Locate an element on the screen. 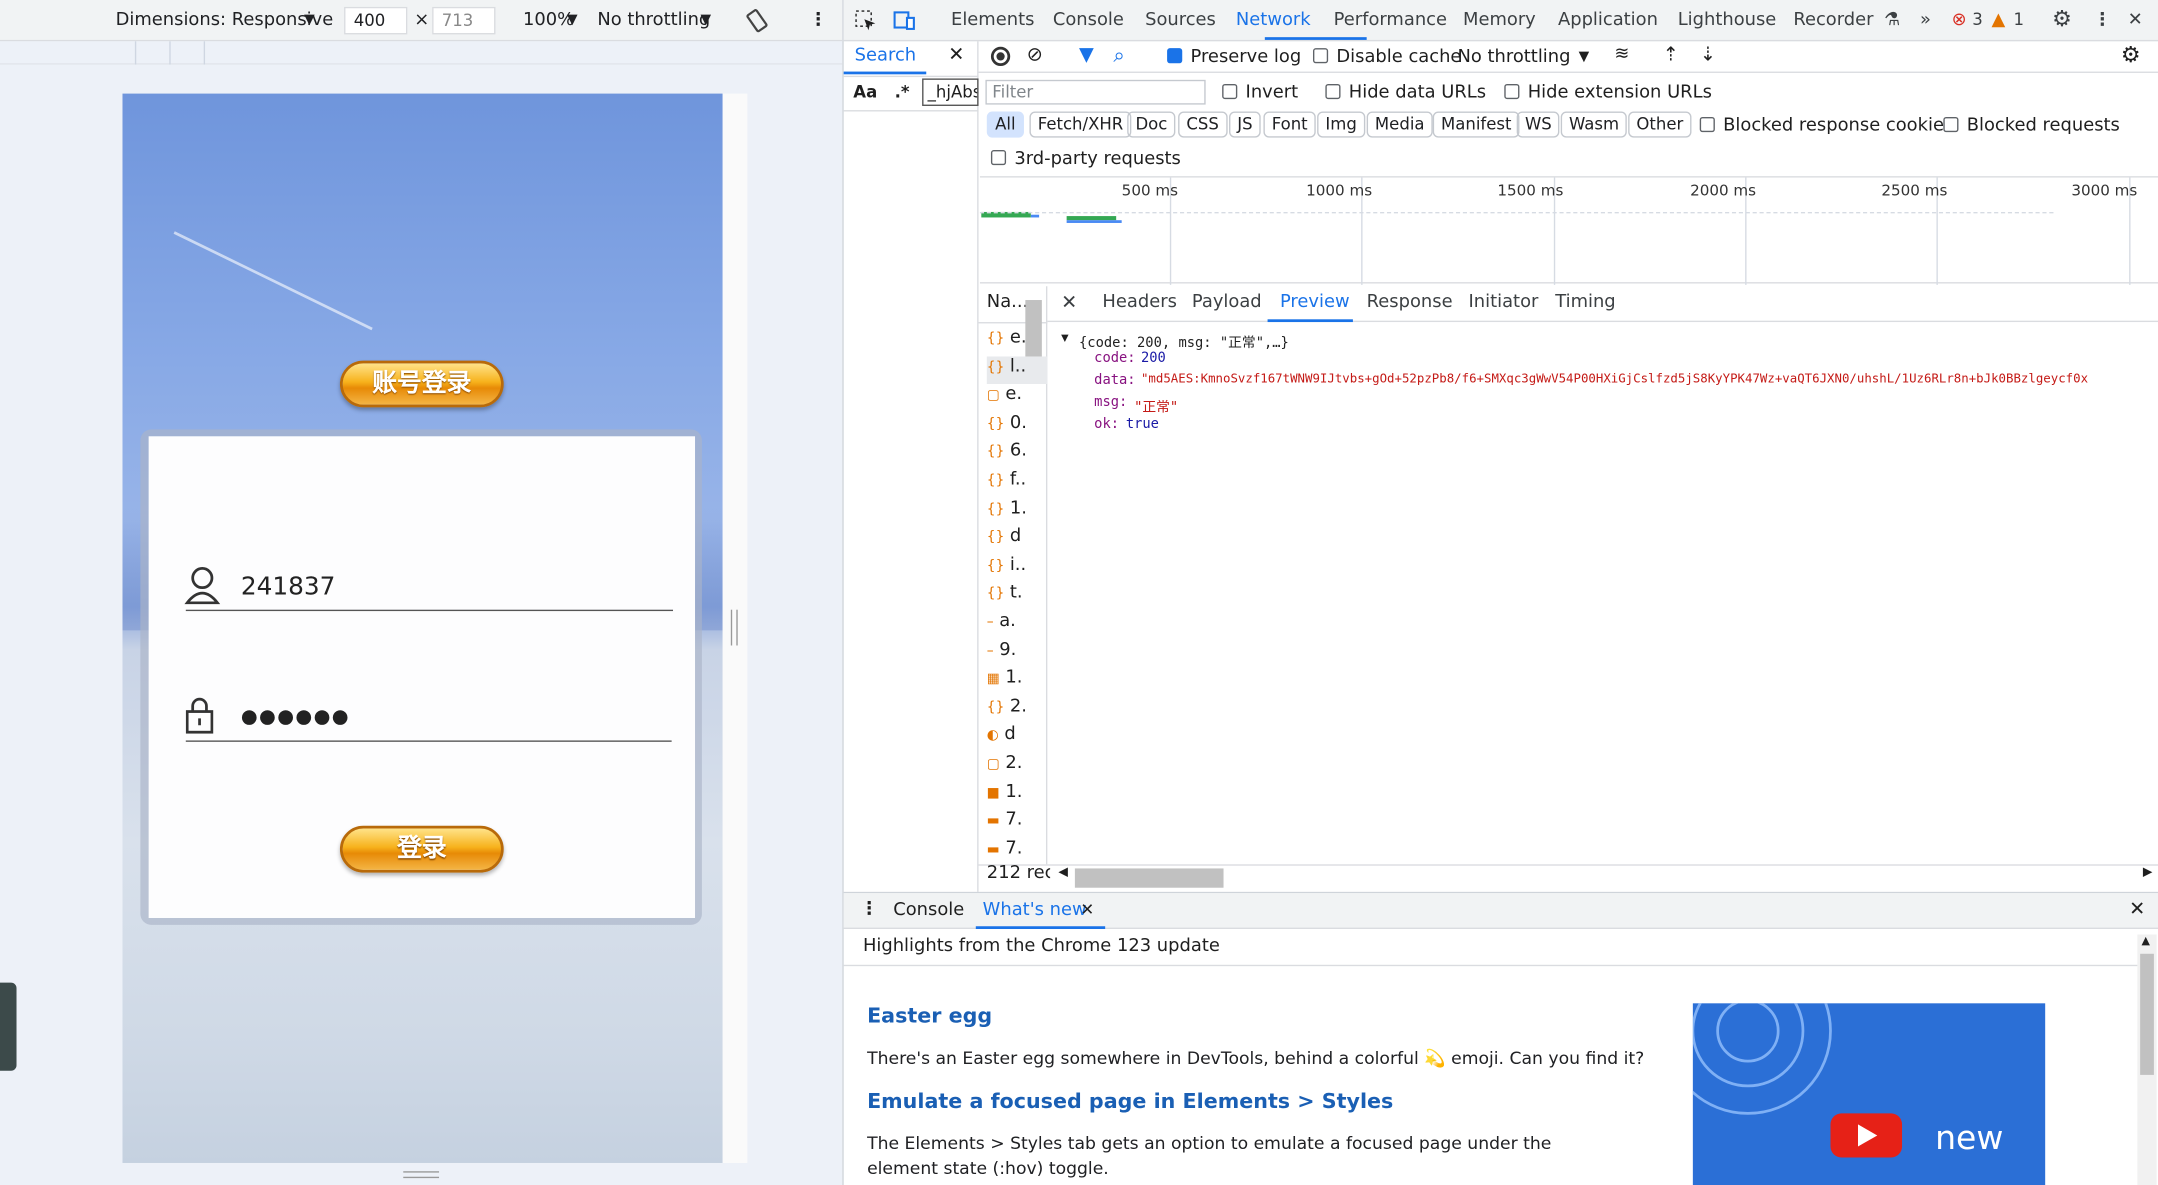 This screenshot has width=2158, height=1185. tab-initiator: Initiator is located at coordinates (1504, 302).